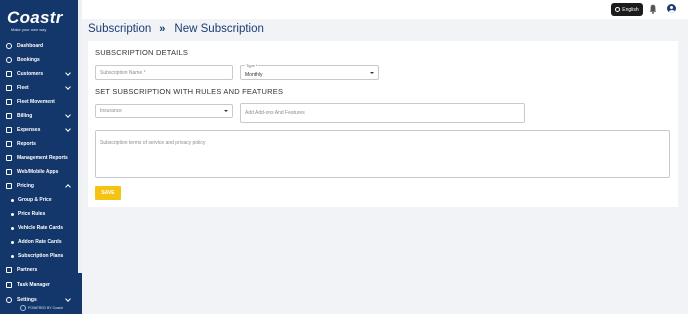 This screenshot has height=314, width=688. Describe the element at coordinates (123, 72) in the screenshot. I see `subscription-name-placeholder: Subscription Name *` at that location.